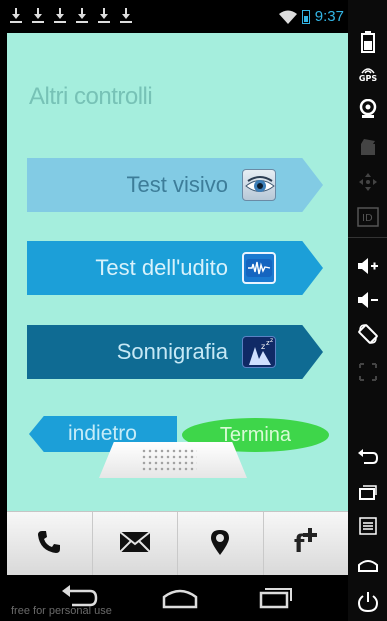  Describe the element at coordinates (61, 611) in the screenshot. I see `watermark-text: free for personal use` at that location.